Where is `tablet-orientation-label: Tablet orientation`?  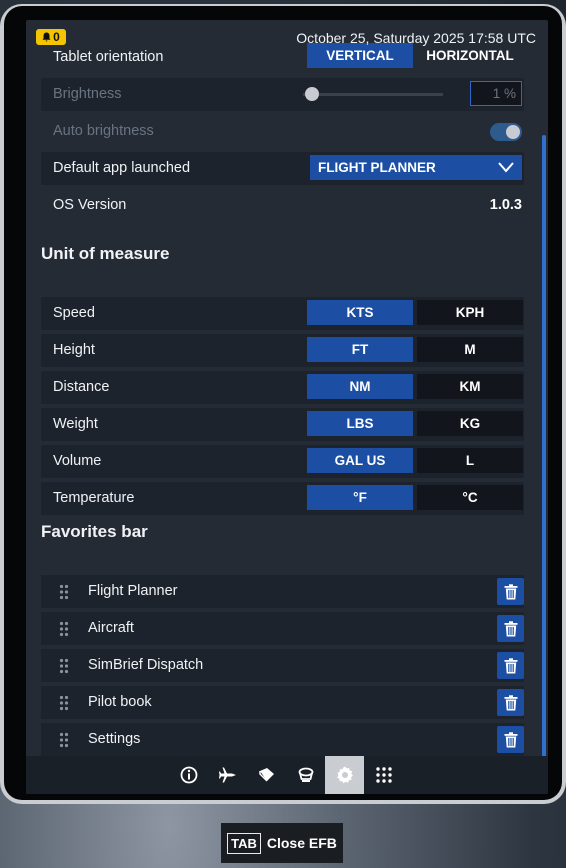
tablet-orientation-label: Tablet orientation is located at coordinates (108, 57).